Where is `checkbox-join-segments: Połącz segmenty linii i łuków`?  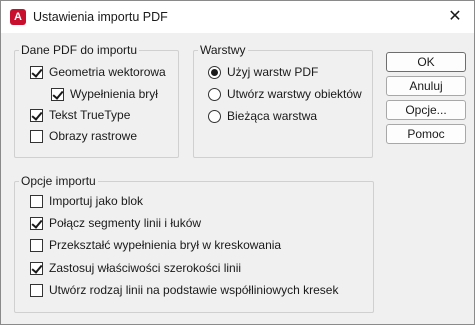
checkbox-join-segments: Połącz segmenty linii i łuków is located at coordinates (115, 223).